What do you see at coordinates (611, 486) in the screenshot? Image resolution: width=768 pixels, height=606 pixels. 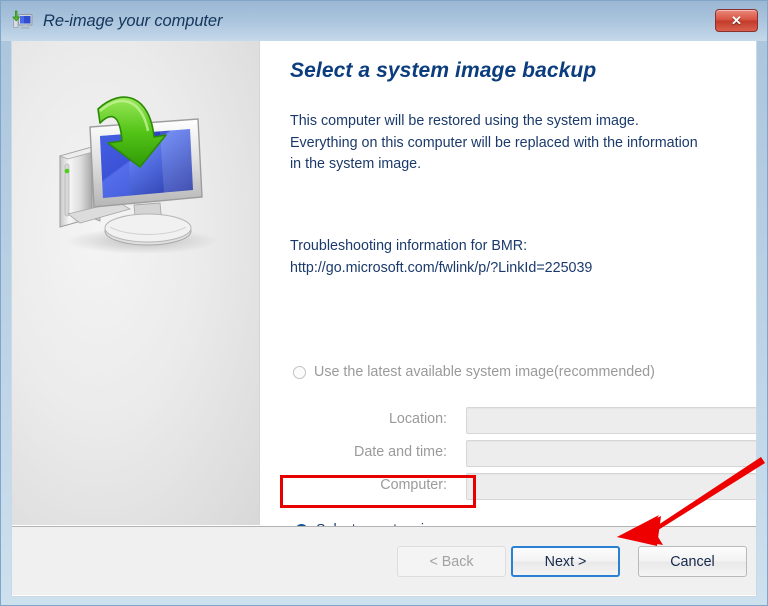 I see `field-computer-input` at bounding box center [611, 486].